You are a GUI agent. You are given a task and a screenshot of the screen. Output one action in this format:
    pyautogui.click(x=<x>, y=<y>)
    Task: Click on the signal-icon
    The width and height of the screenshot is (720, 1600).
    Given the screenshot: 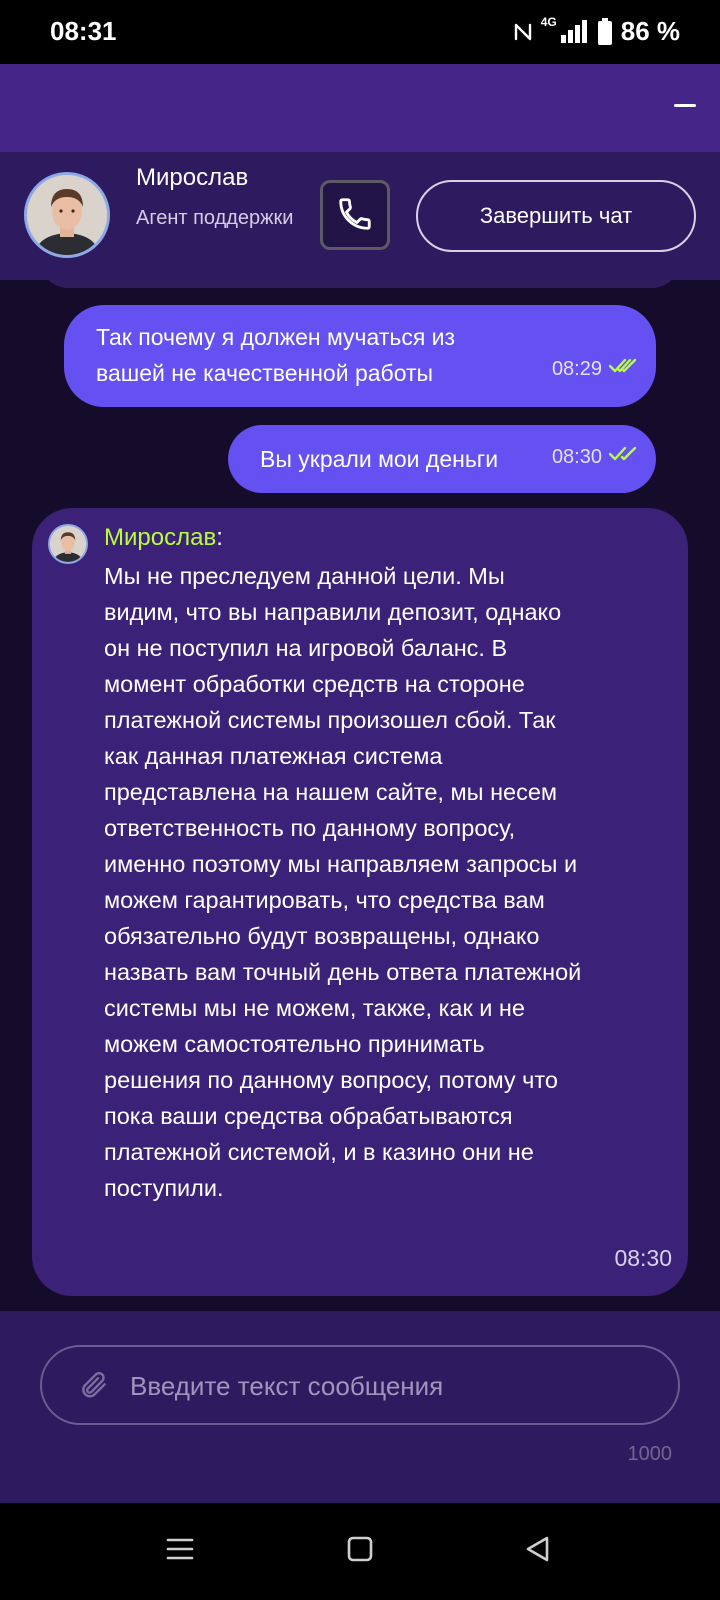 What is the action you would take?
    pyautogui.click(x=574, y=32)
    